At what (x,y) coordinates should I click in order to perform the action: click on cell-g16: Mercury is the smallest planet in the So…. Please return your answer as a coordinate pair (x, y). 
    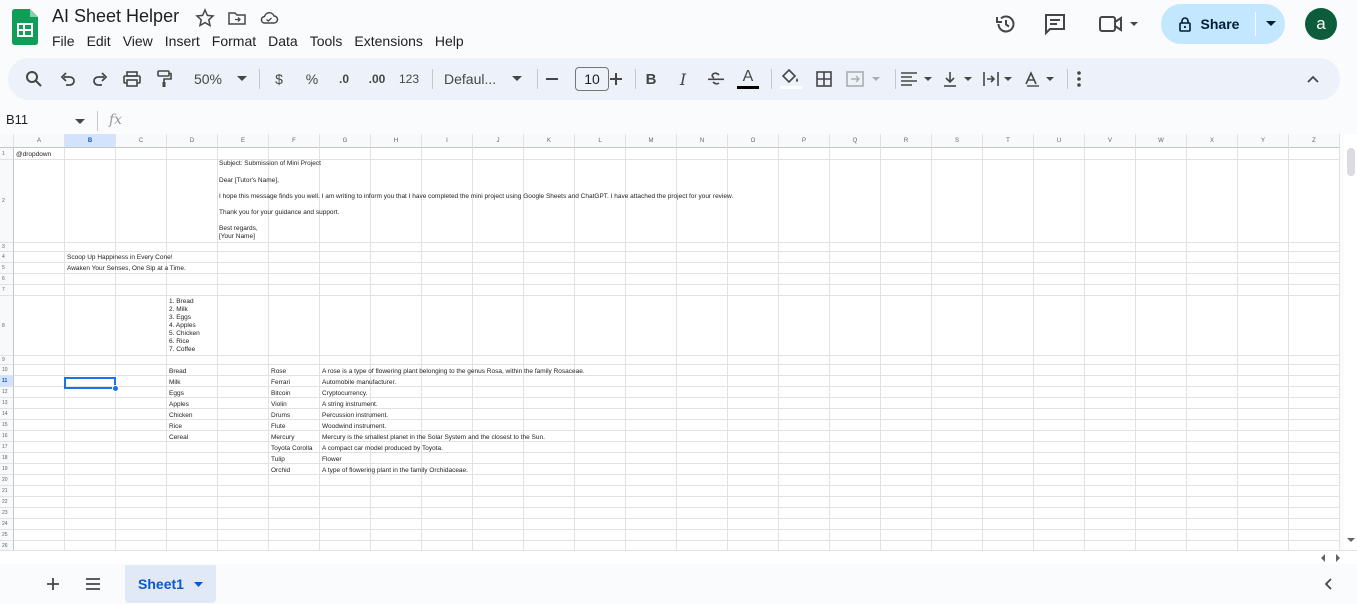
    Looking at the image, I should click on (433, 438).